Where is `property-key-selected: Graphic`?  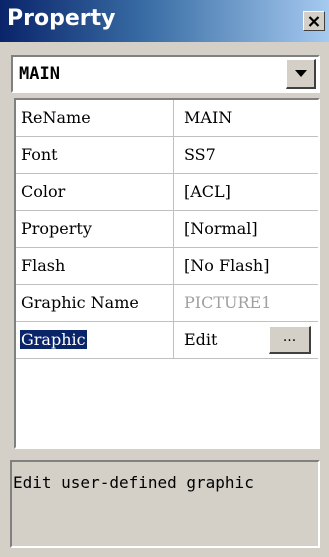 property-key-selected: Graphic is located at coordinates (53, 339).